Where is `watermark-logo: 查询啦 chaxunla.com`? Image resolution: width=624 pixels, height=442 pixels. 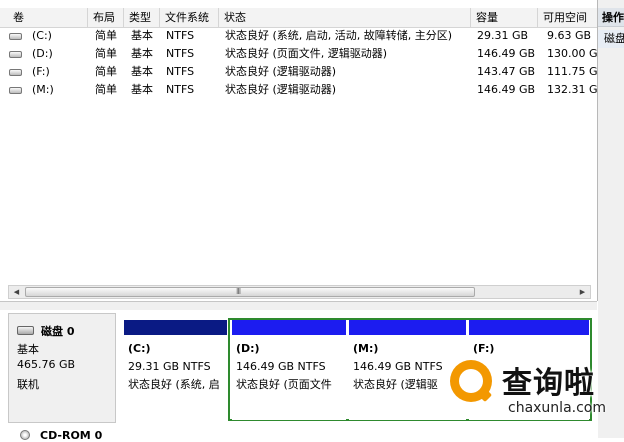 watermark-logo: 查询啦 chaxunla.com is located at coordinates (521, 383).